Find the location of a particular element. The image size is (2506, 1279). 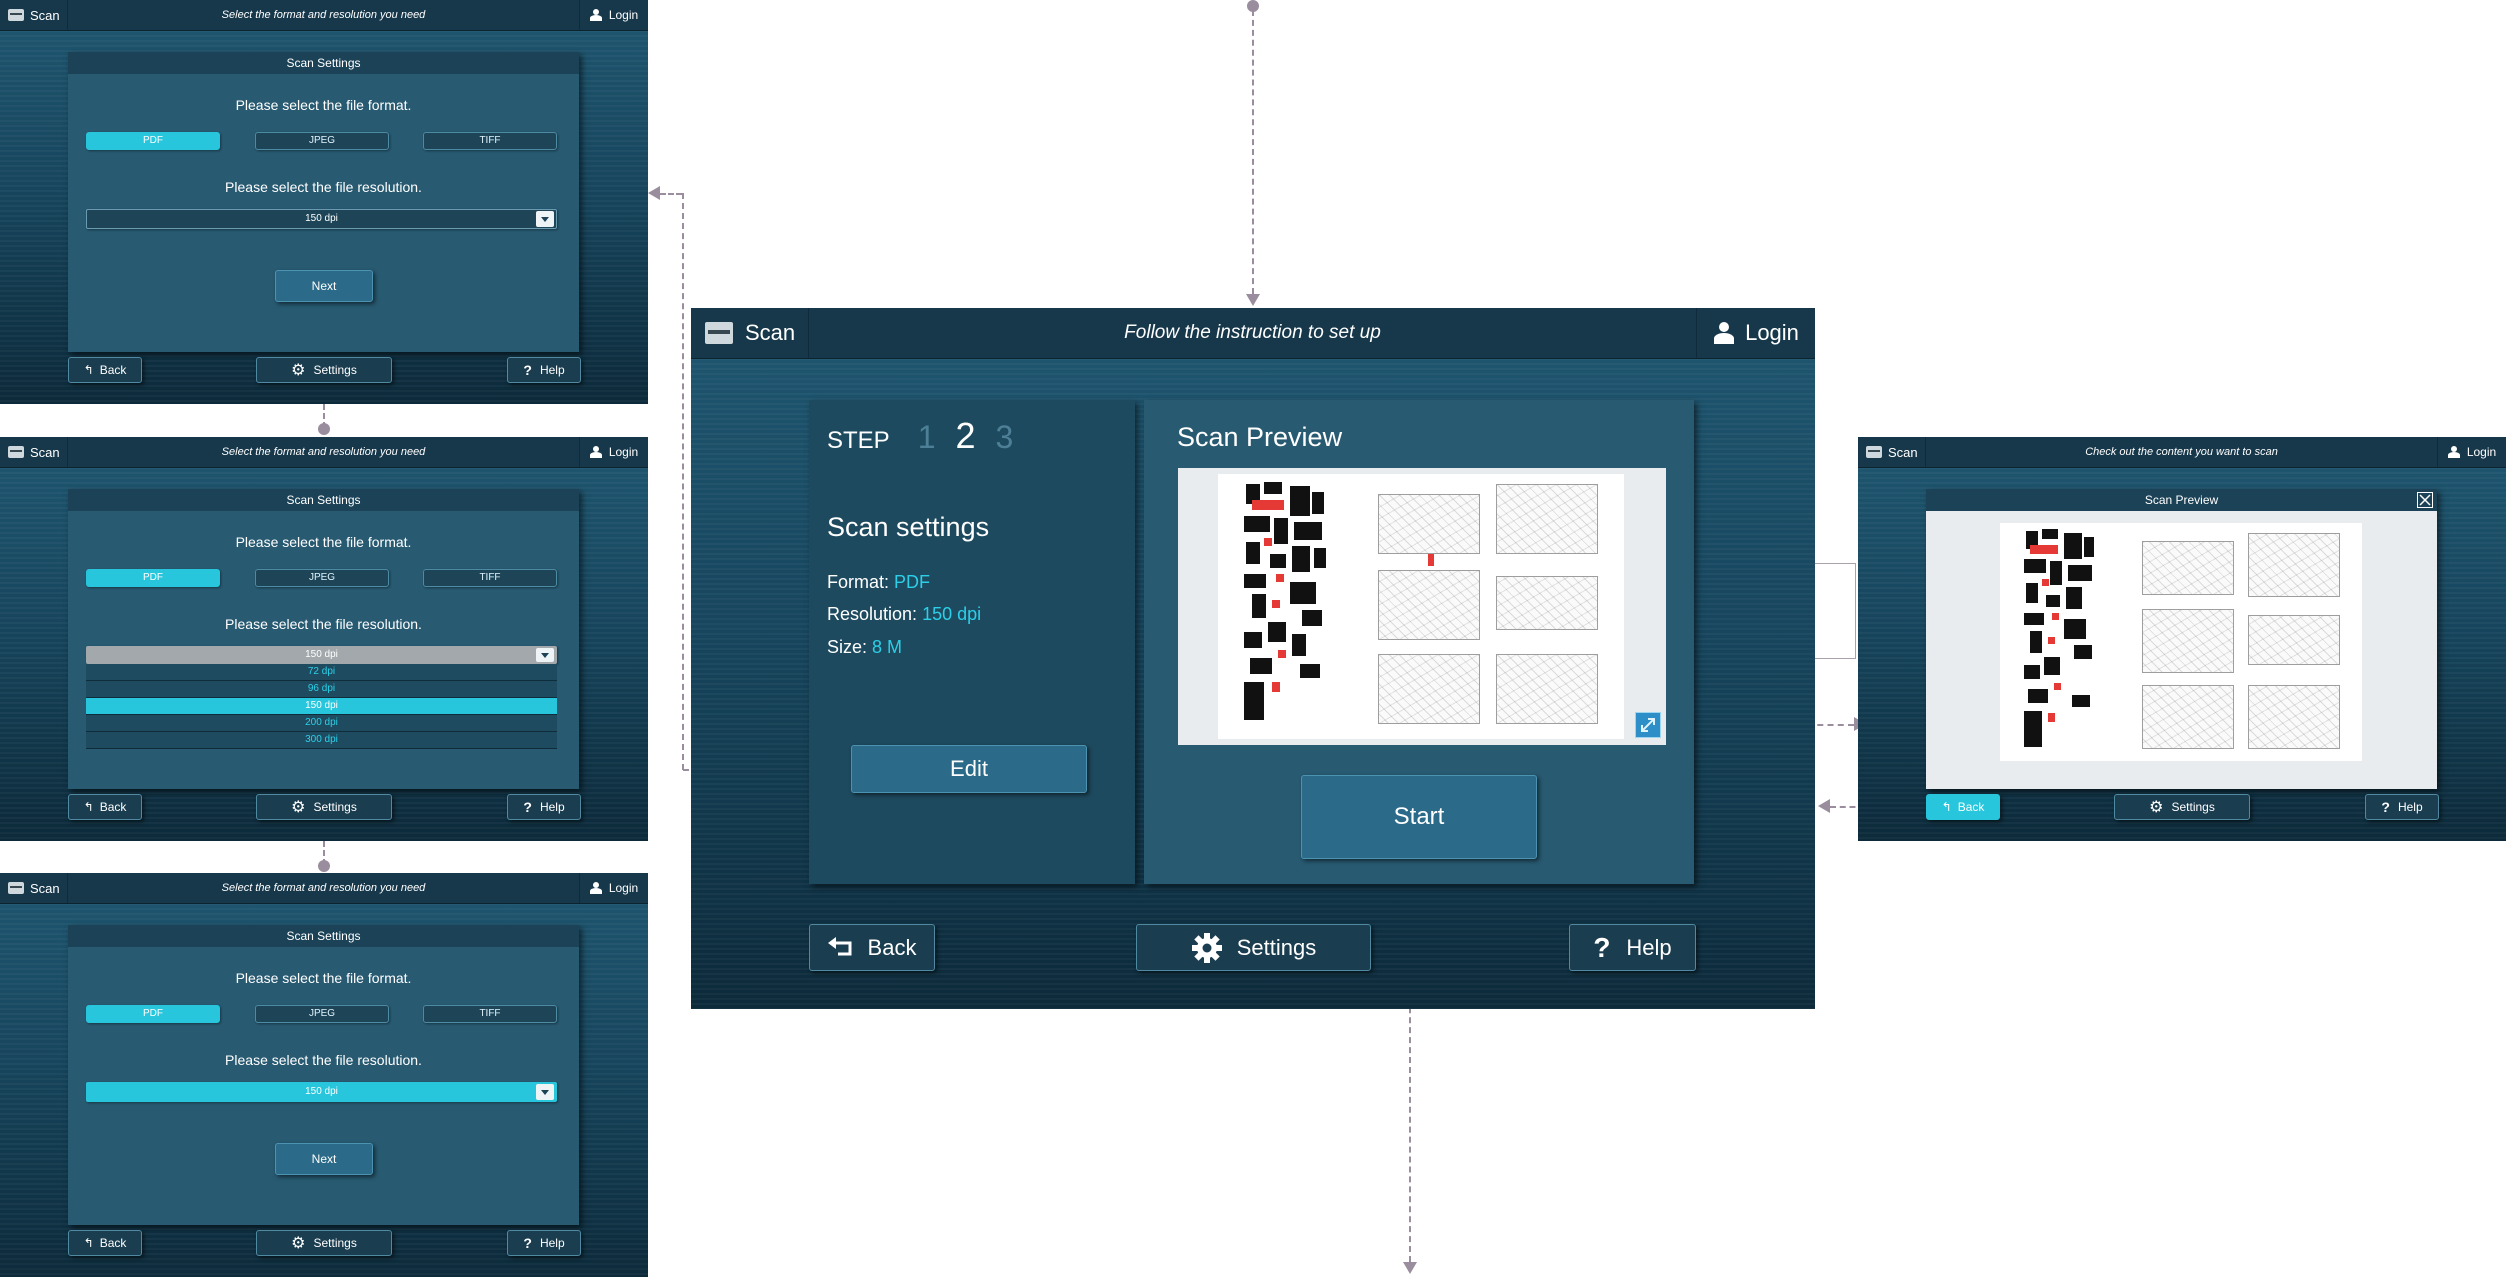

format2-jpeg-button: JPEG is located at coordinates (322, 578).